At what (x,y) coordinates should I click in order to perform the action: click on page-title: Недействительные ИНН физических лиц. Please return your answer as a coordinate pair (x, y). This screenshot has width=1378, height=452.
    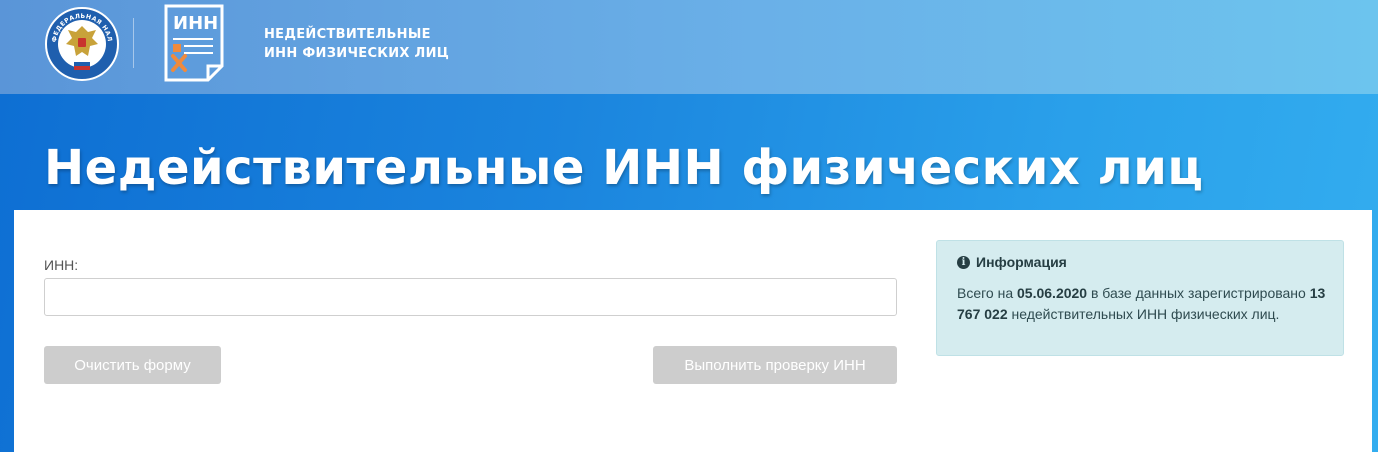
    Looking at the image, I should click on (624, 168).